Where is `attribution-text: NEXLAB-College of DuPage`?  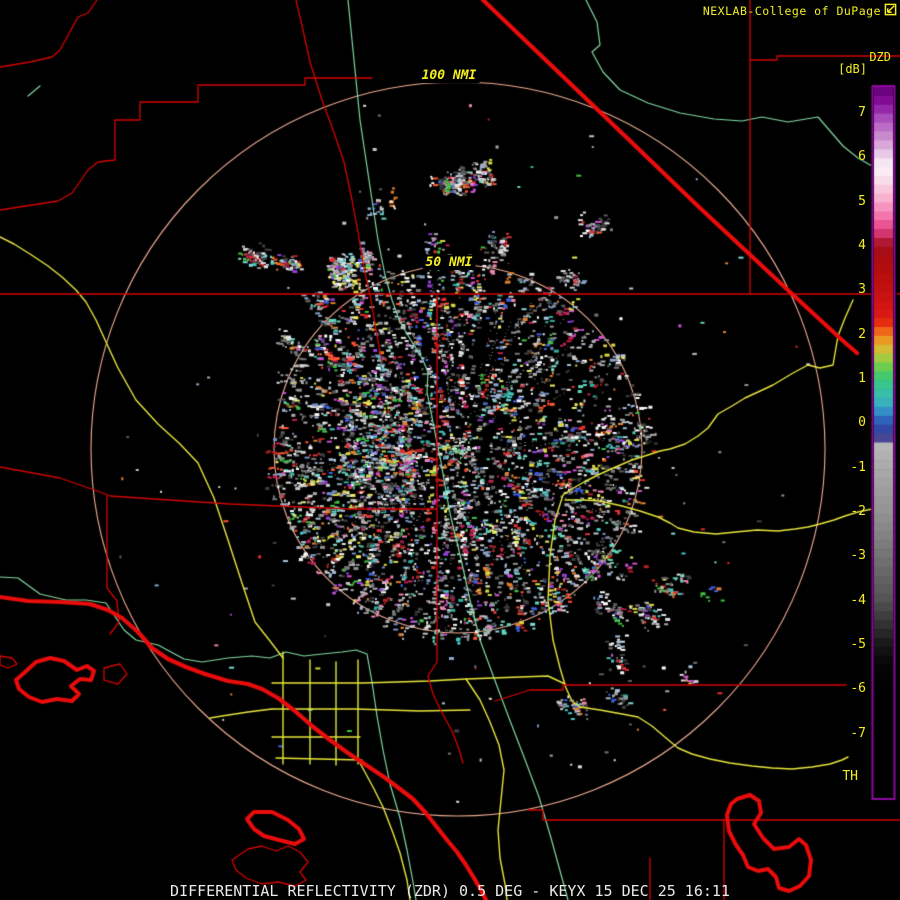 attribution-text: NEXLAB-College of DuPage is located at coordinates (791, 11).